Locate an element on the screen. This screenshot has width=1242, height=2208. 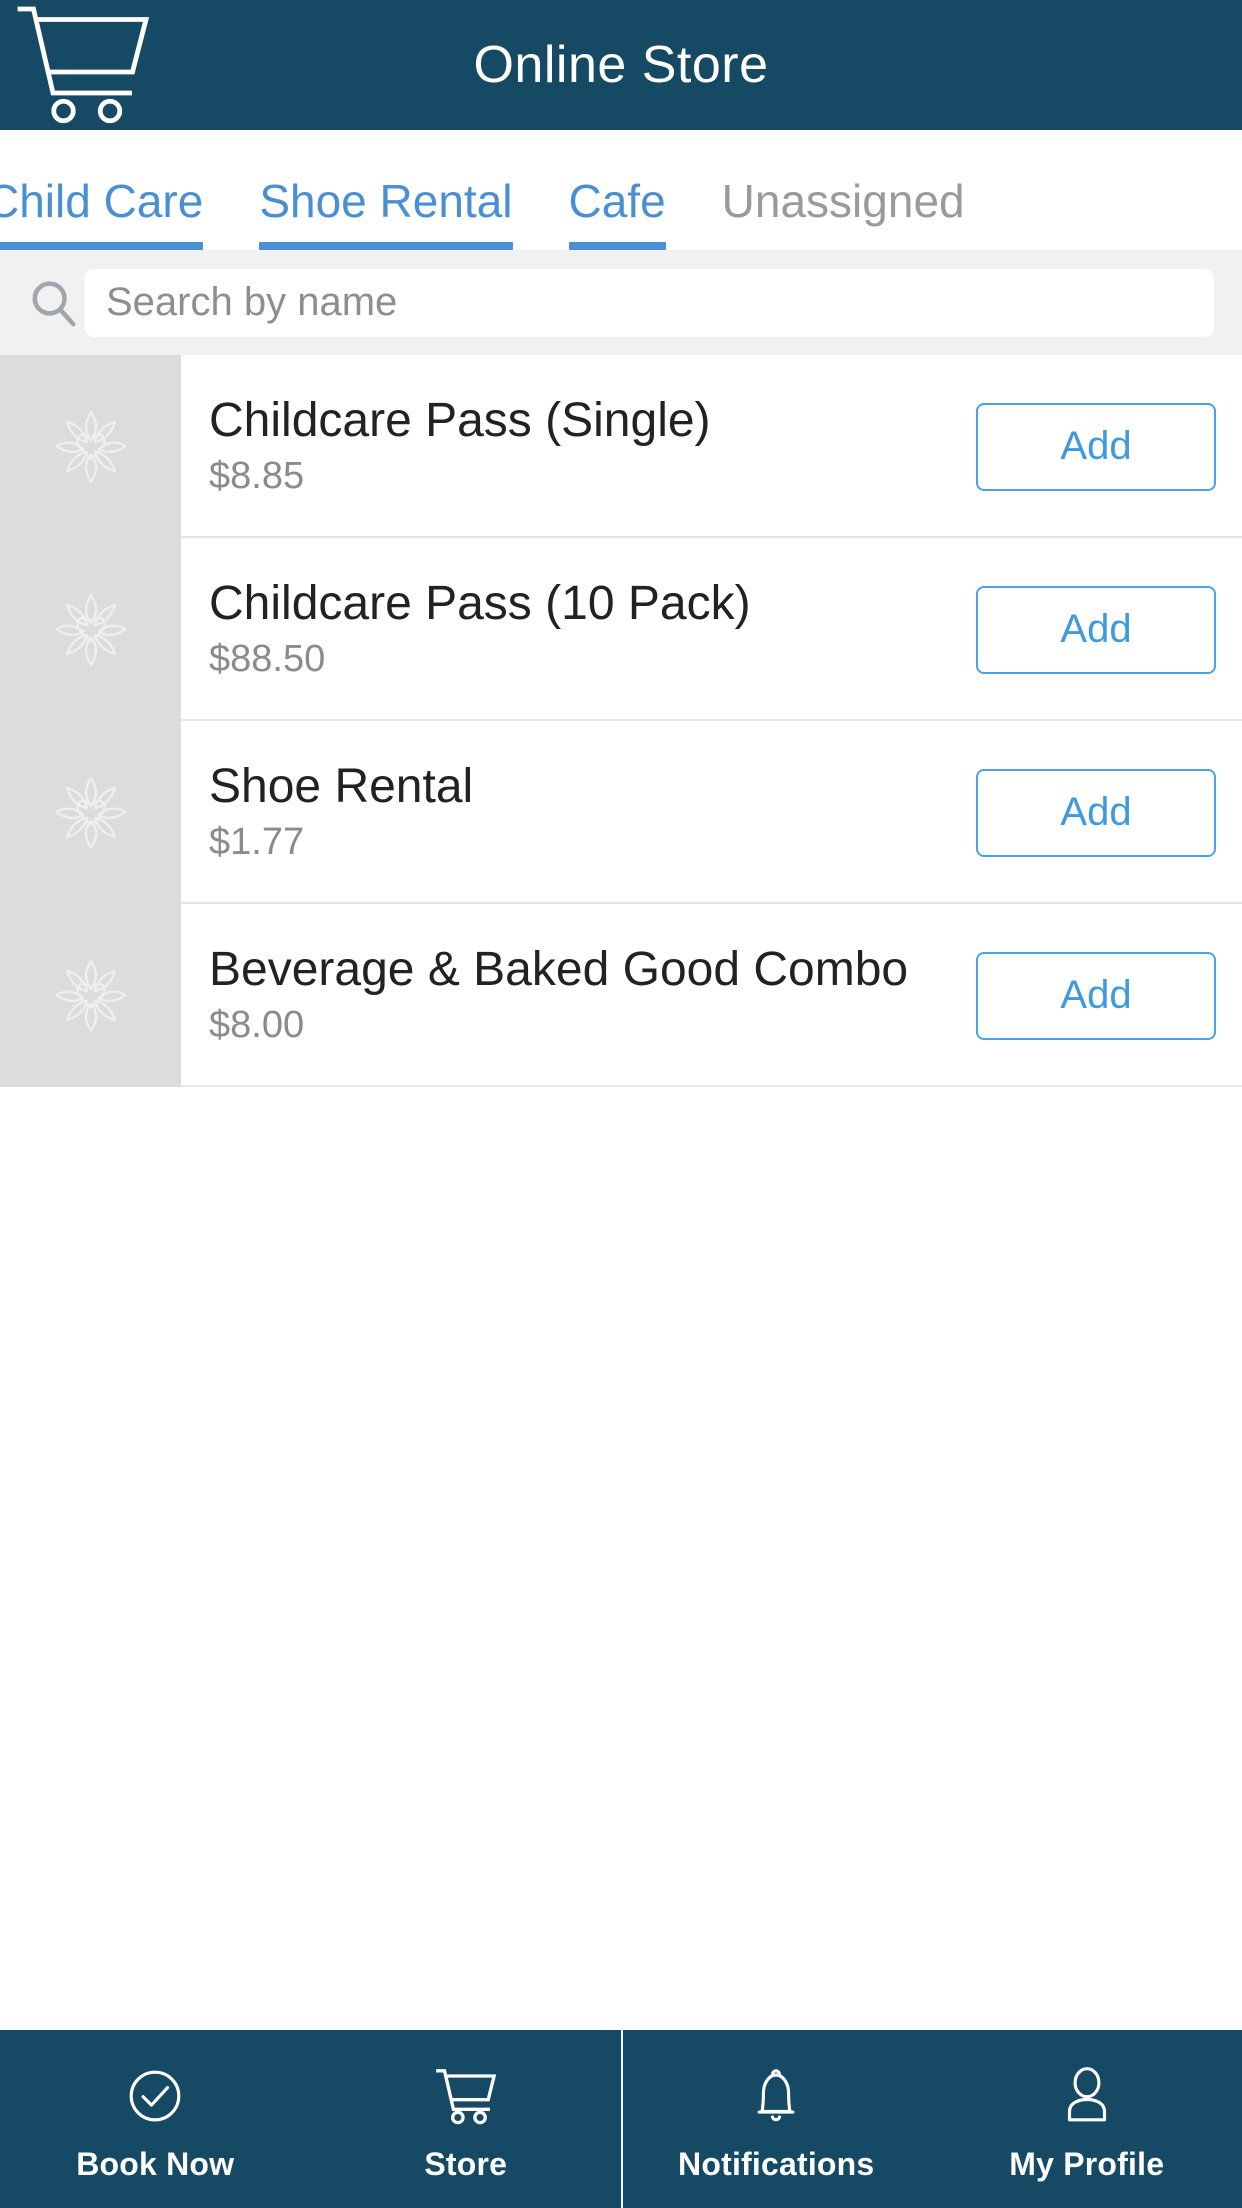
tab-label: Unassigned is located at coordinates (843, 201).